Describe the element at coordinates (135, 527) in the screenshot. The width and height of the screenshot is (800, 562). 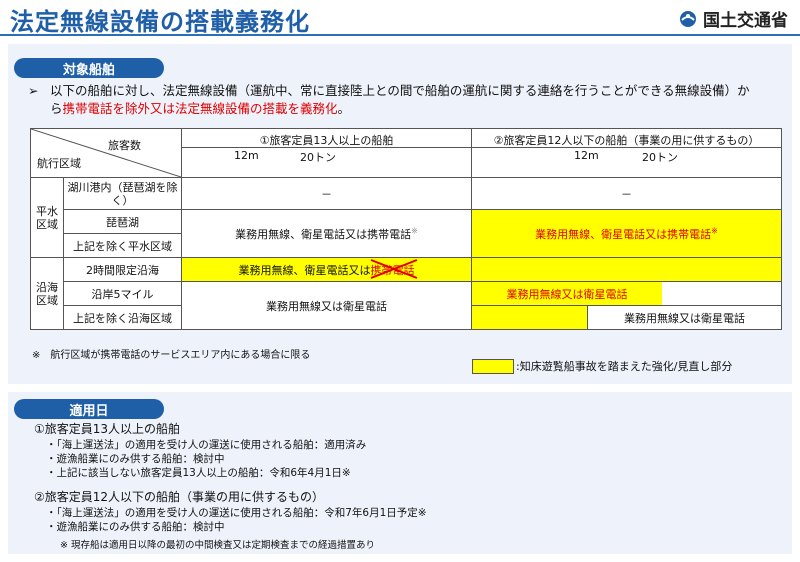
I see `group2-item: ・遊漁船業にのみ供する船舶：検討中` at that location.